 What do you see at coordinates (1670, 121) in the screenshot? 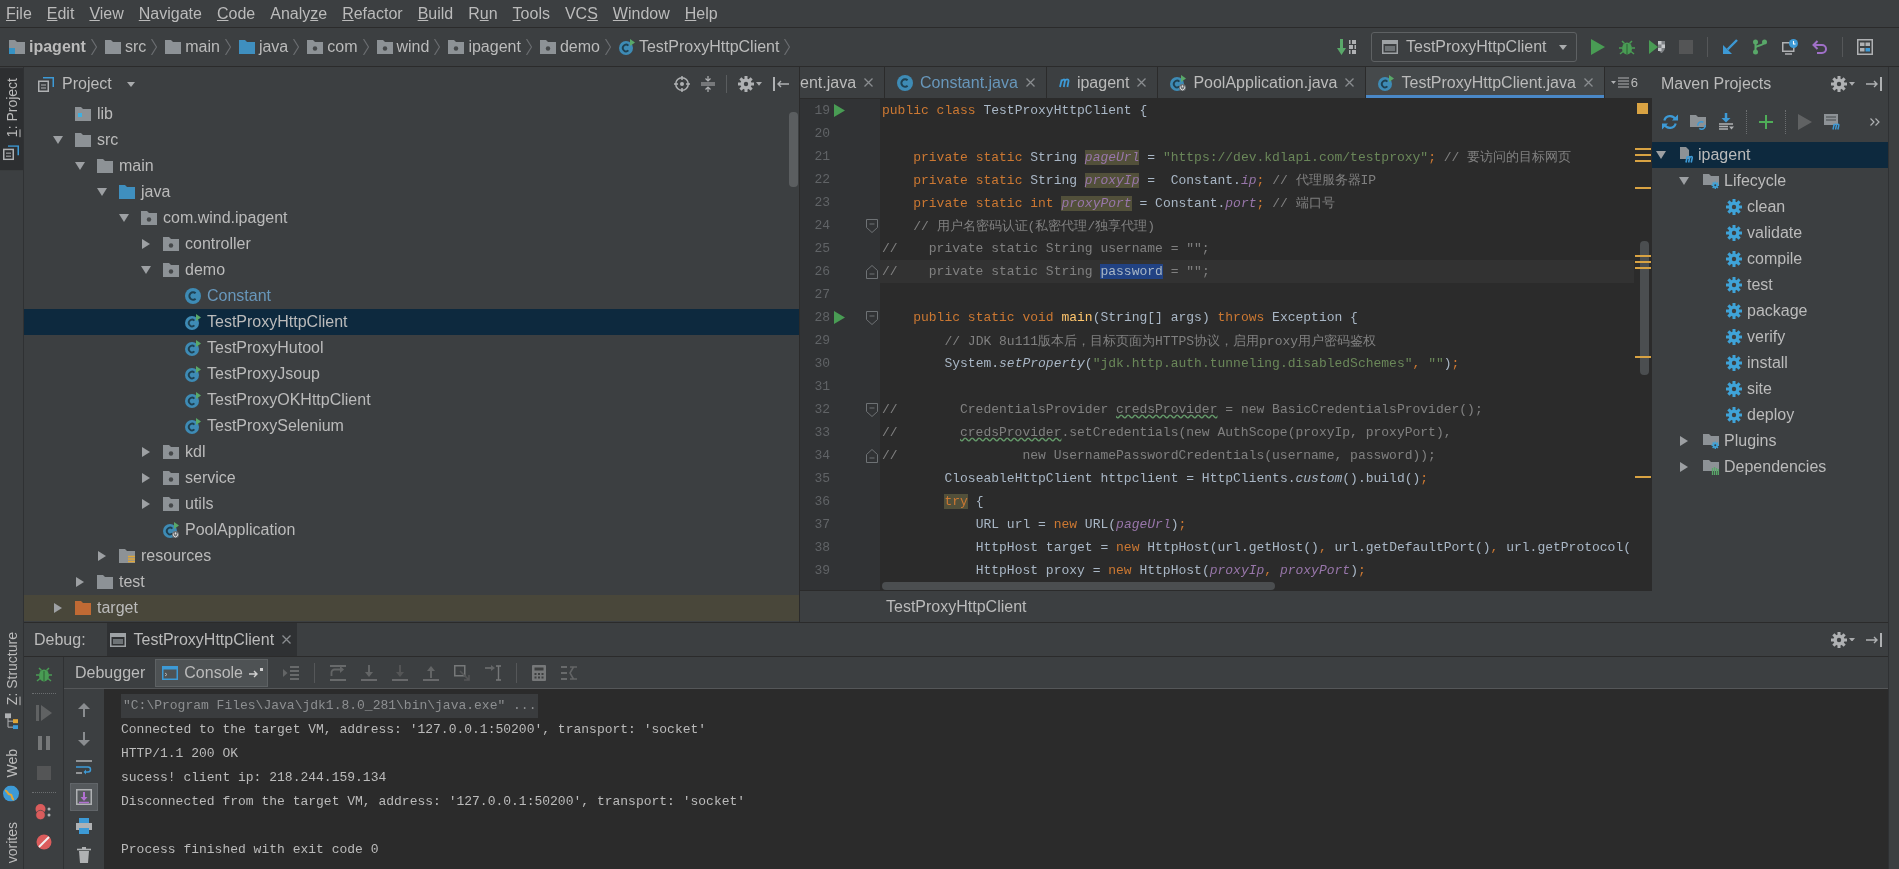
I see `refresh-icon` at bounding box center [1670, 121].